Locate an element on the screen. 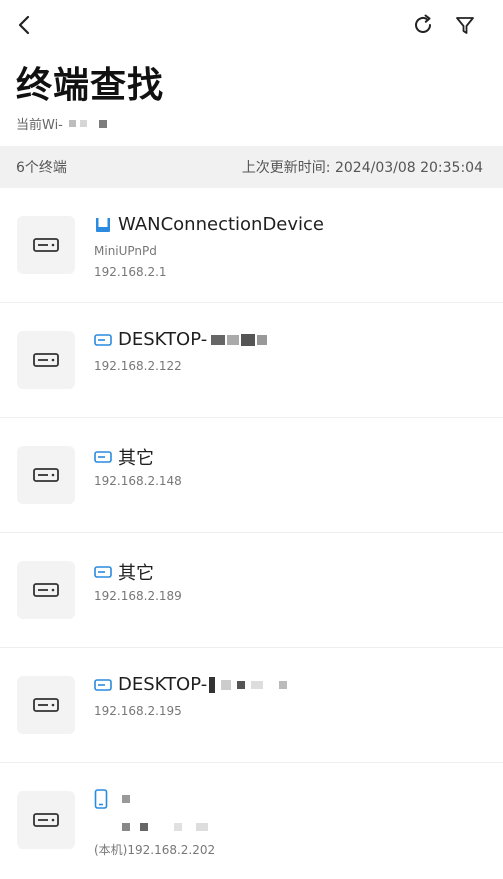 The height and width of the screenshot is (879, 503). device-row: 其它 192.168.2.148 is located at coordinates (251, 475).